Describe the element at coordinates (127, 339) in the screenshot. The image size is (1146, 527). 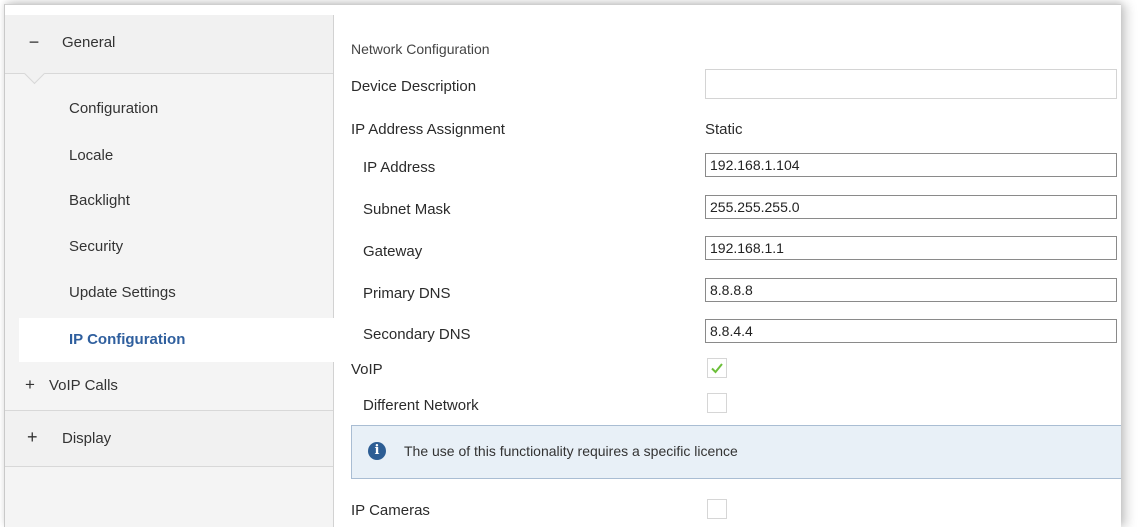
I see `sidebar-item-label: IP Configuration` at that location.